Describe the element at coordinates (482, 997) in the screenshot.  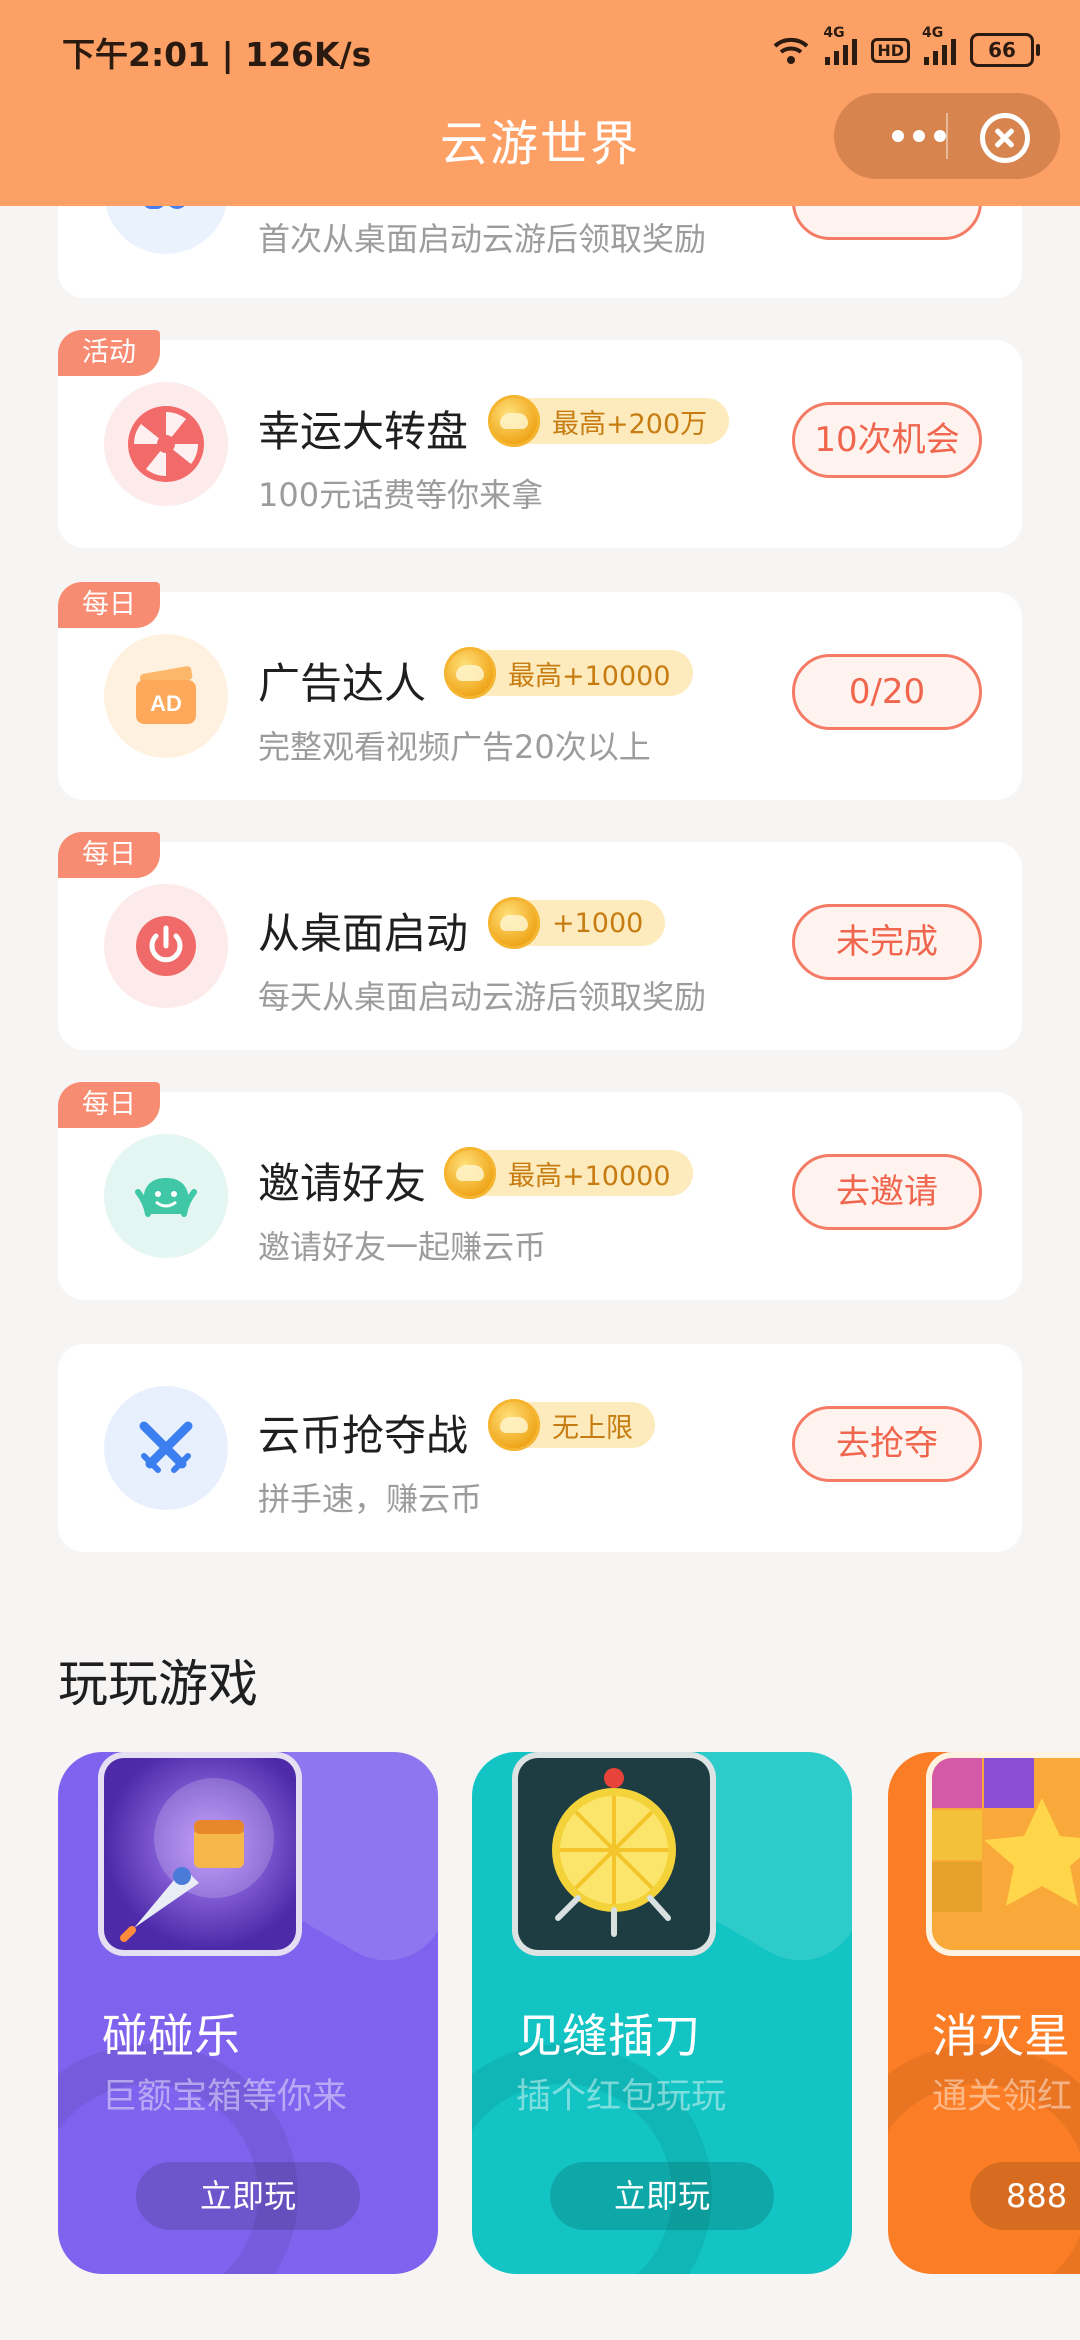
I see `task-subtitle: 每天从桌面启动云游后领取奖励` at that location.